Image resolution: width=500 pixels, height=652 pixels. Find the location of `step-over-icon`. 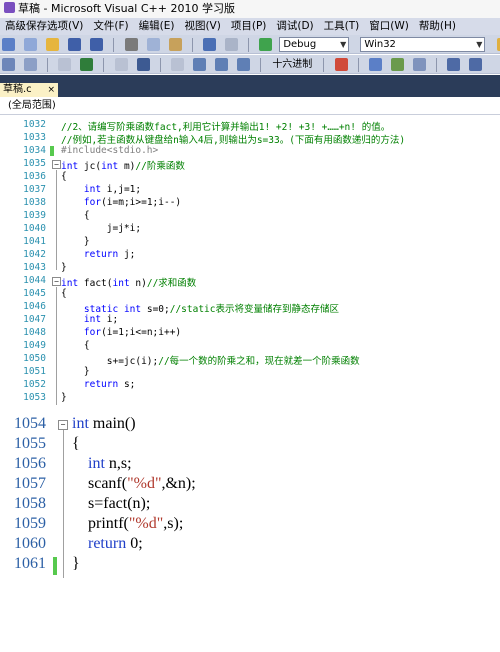

step-over-icon is located at coordinates (222, 64).